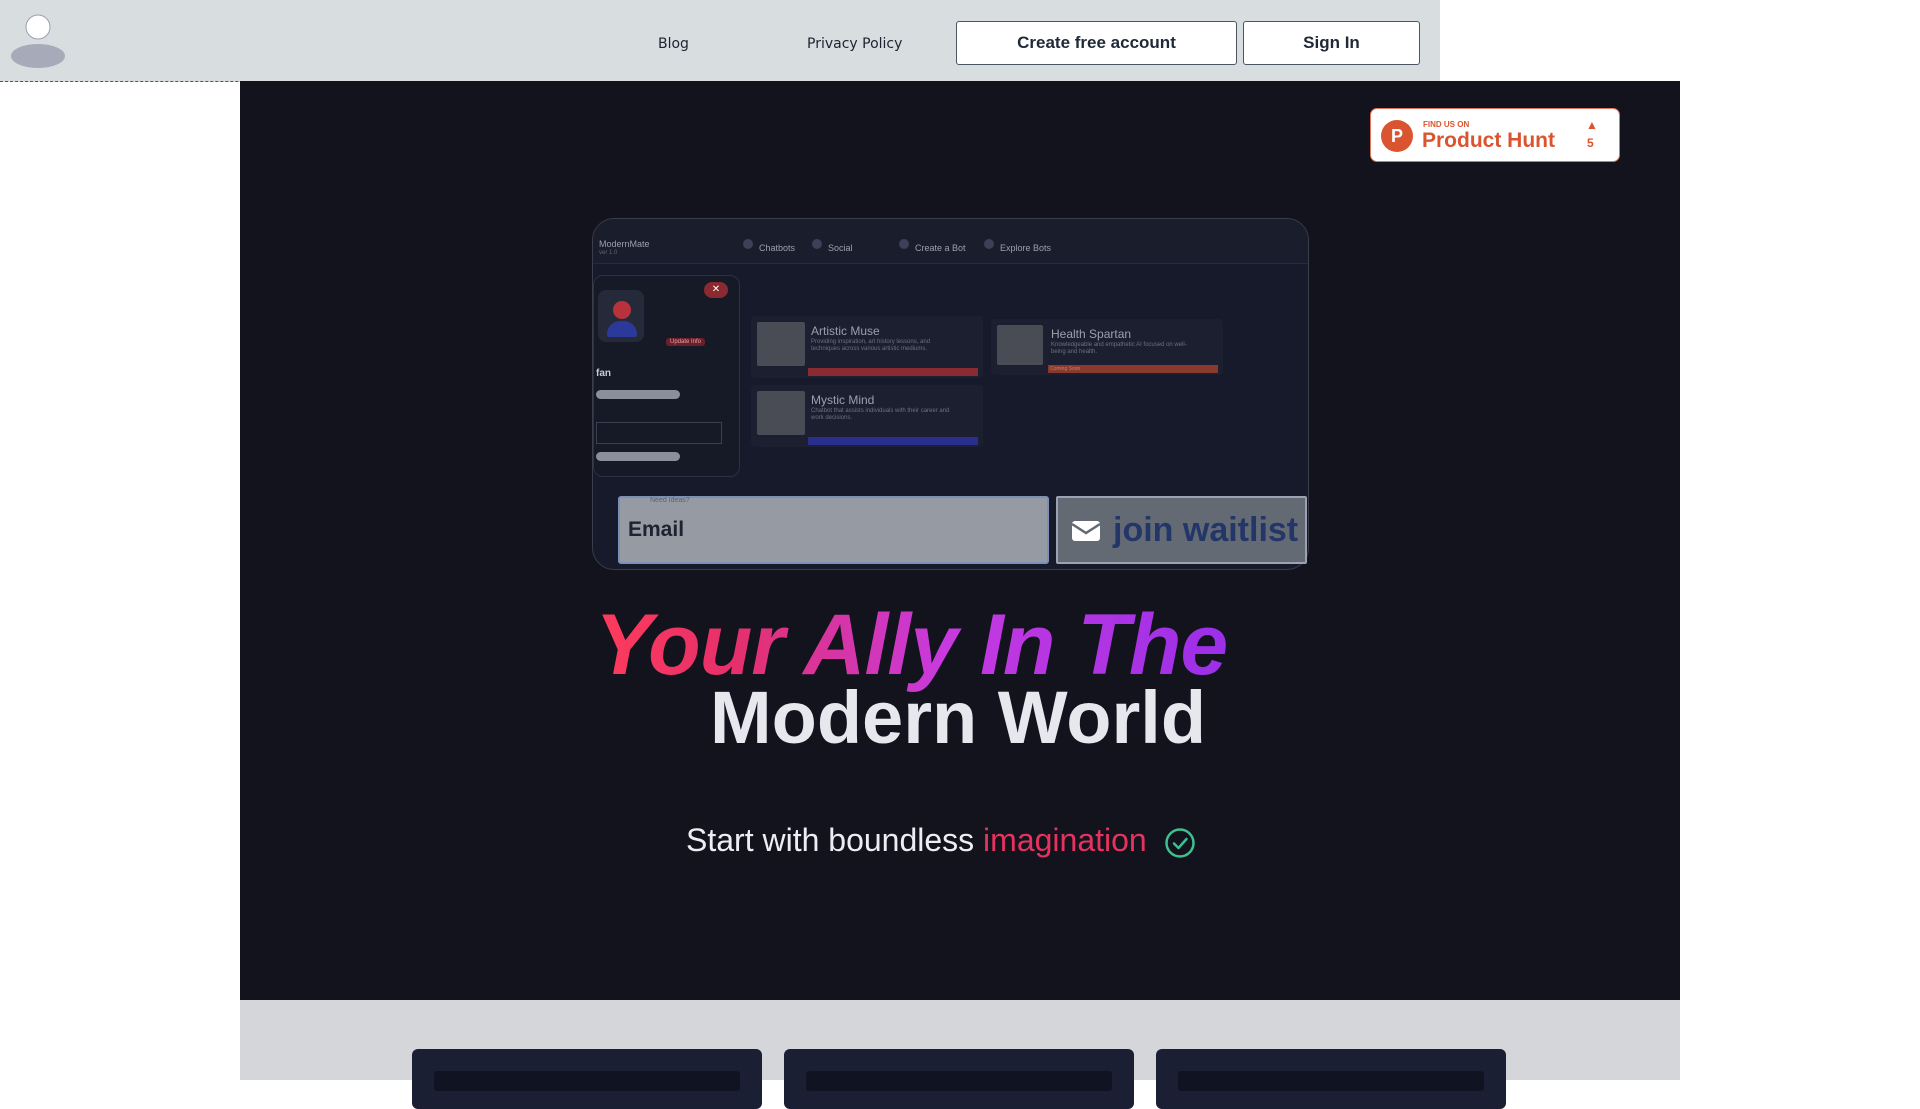 The height and width of the screenshot is (1109, 1920). What do you see at coordinates (958, 717) in the screenshot?
I see `headline-line-2: Modern World` at bounding box center [958, 717].